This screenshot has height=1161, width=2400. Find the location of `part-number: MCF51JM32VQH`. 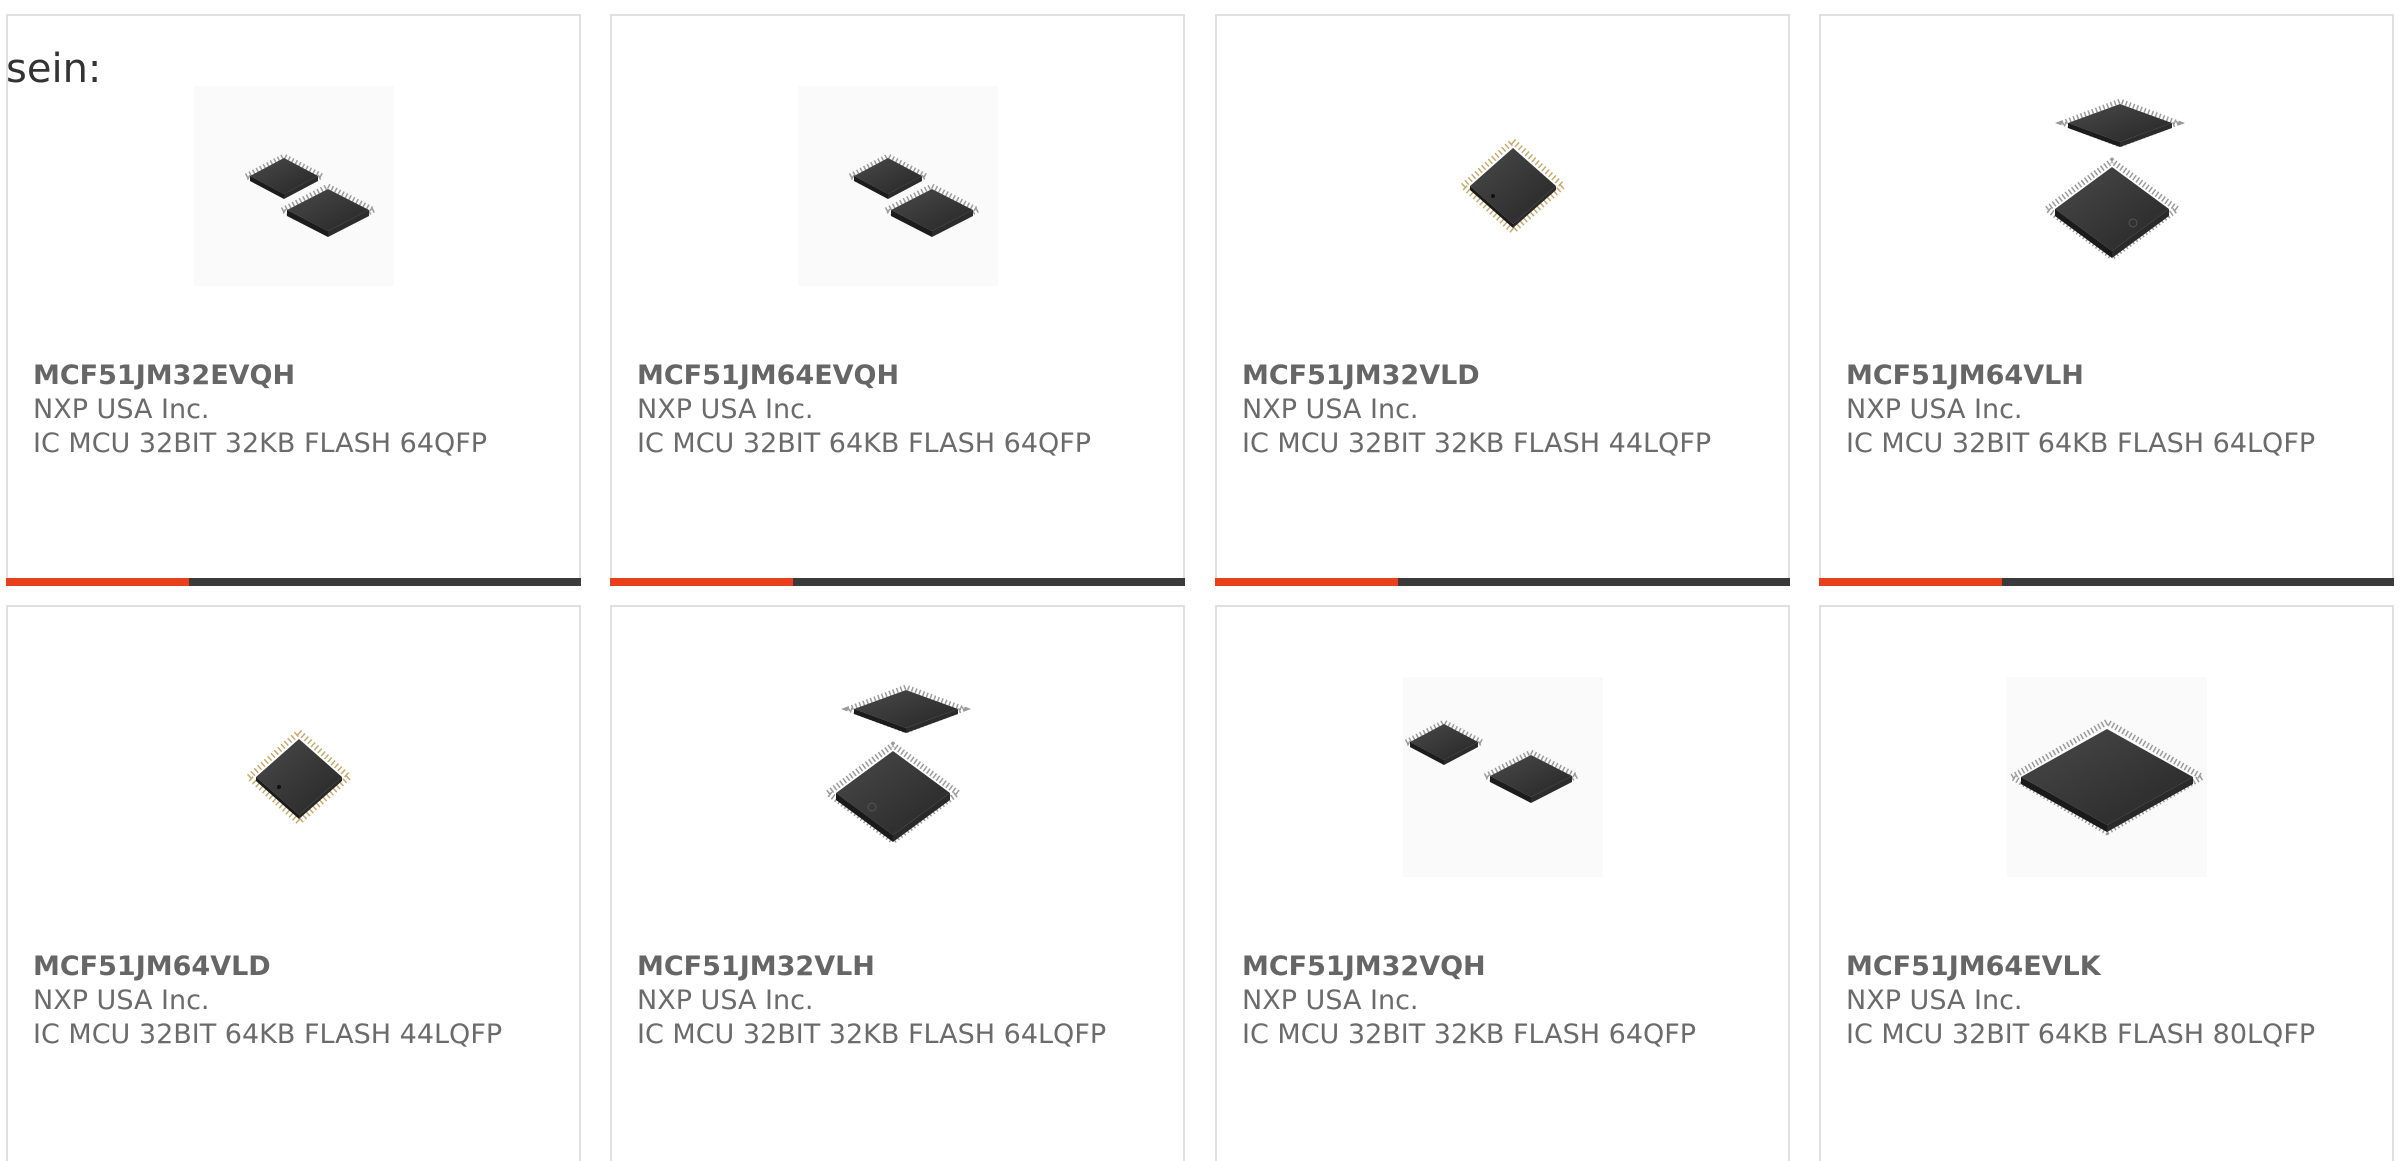

part-number: MCF51JM32VQH is located at coordinates (1505, 967).